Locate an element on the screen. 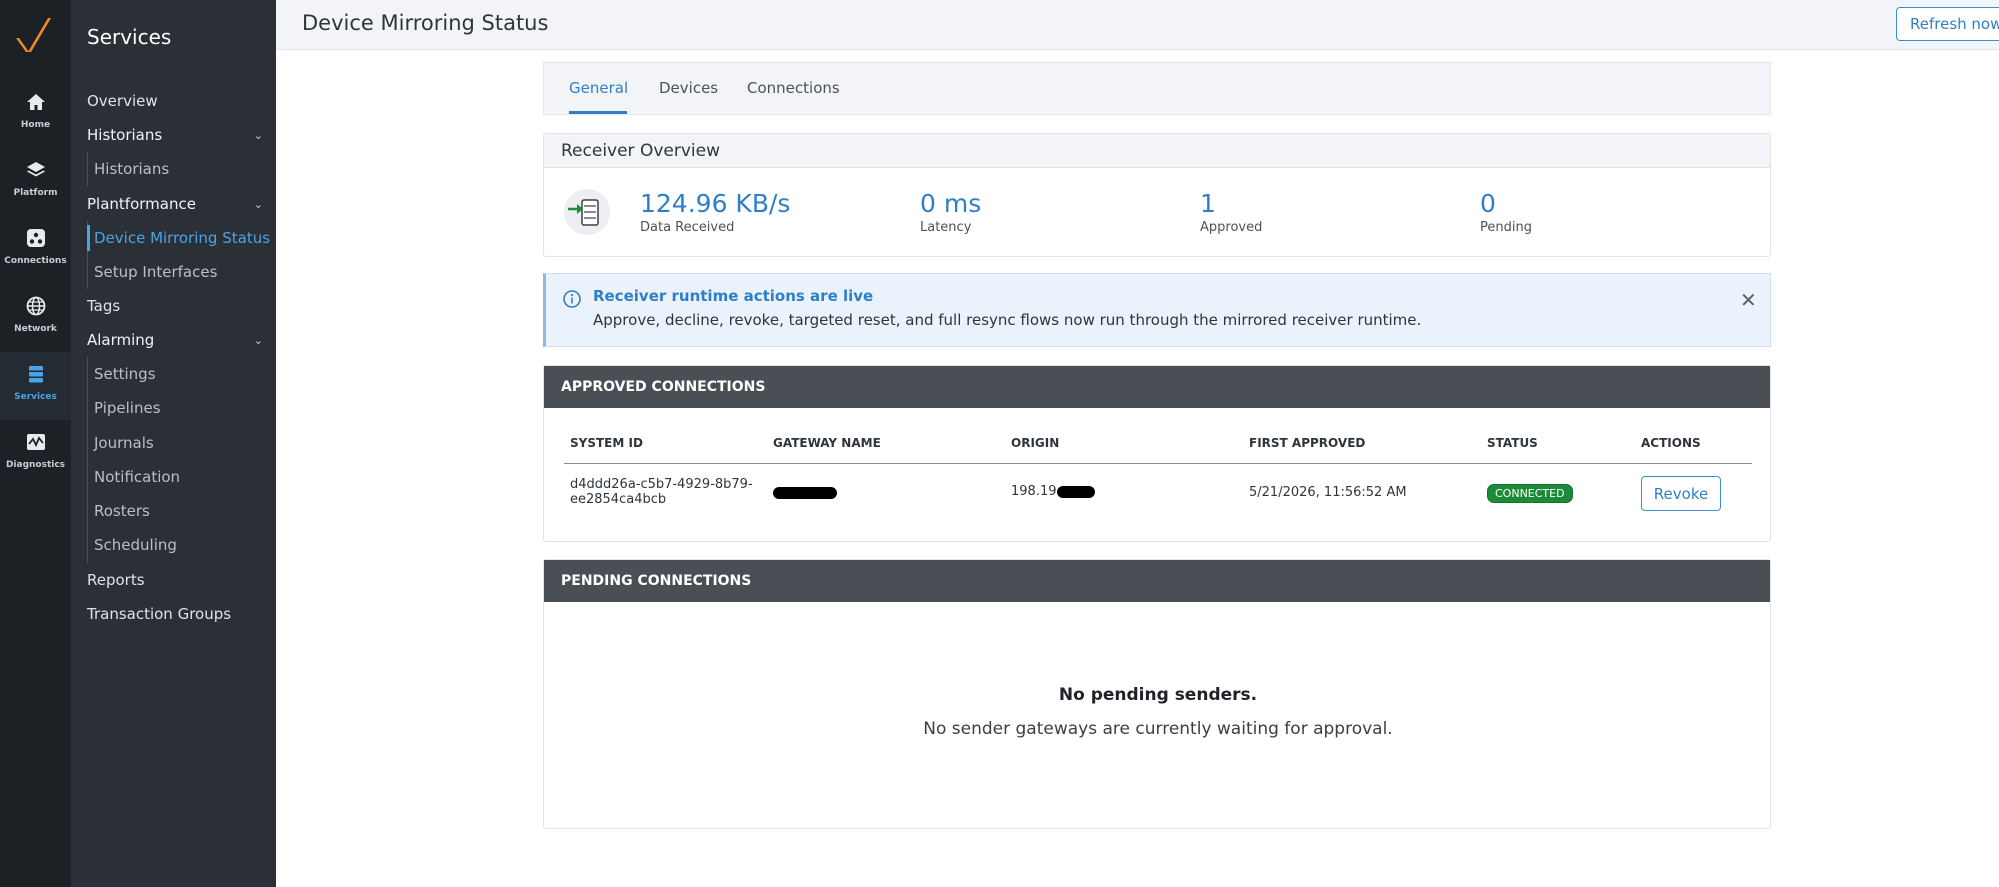 This screenshot has height=887, width=1999. nav-label: Journals is located at coordinates (124, 443).